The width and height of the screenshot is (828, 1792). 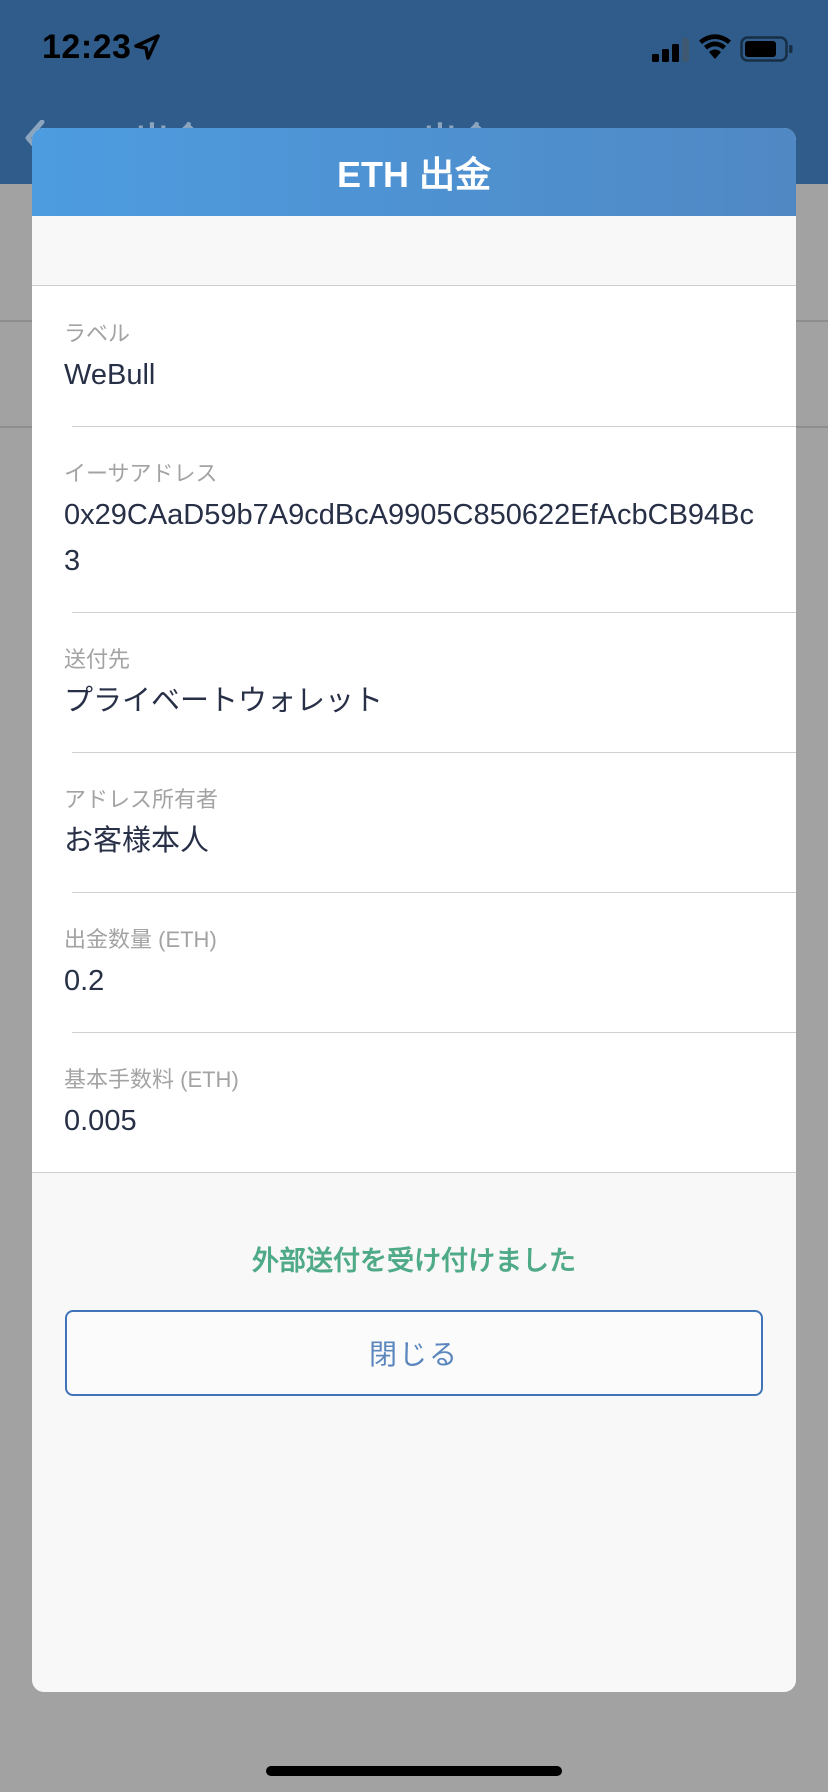 I want to click on close-button: 閉じる, so click(x=414, y=1353).